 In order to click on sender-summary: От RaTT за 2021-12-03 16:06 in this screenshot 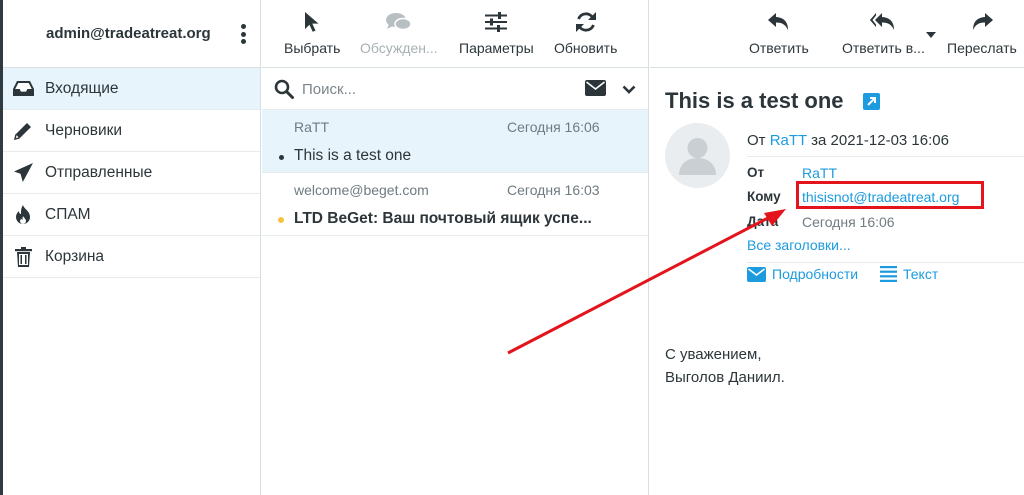, I will do `click(848, 140)`.